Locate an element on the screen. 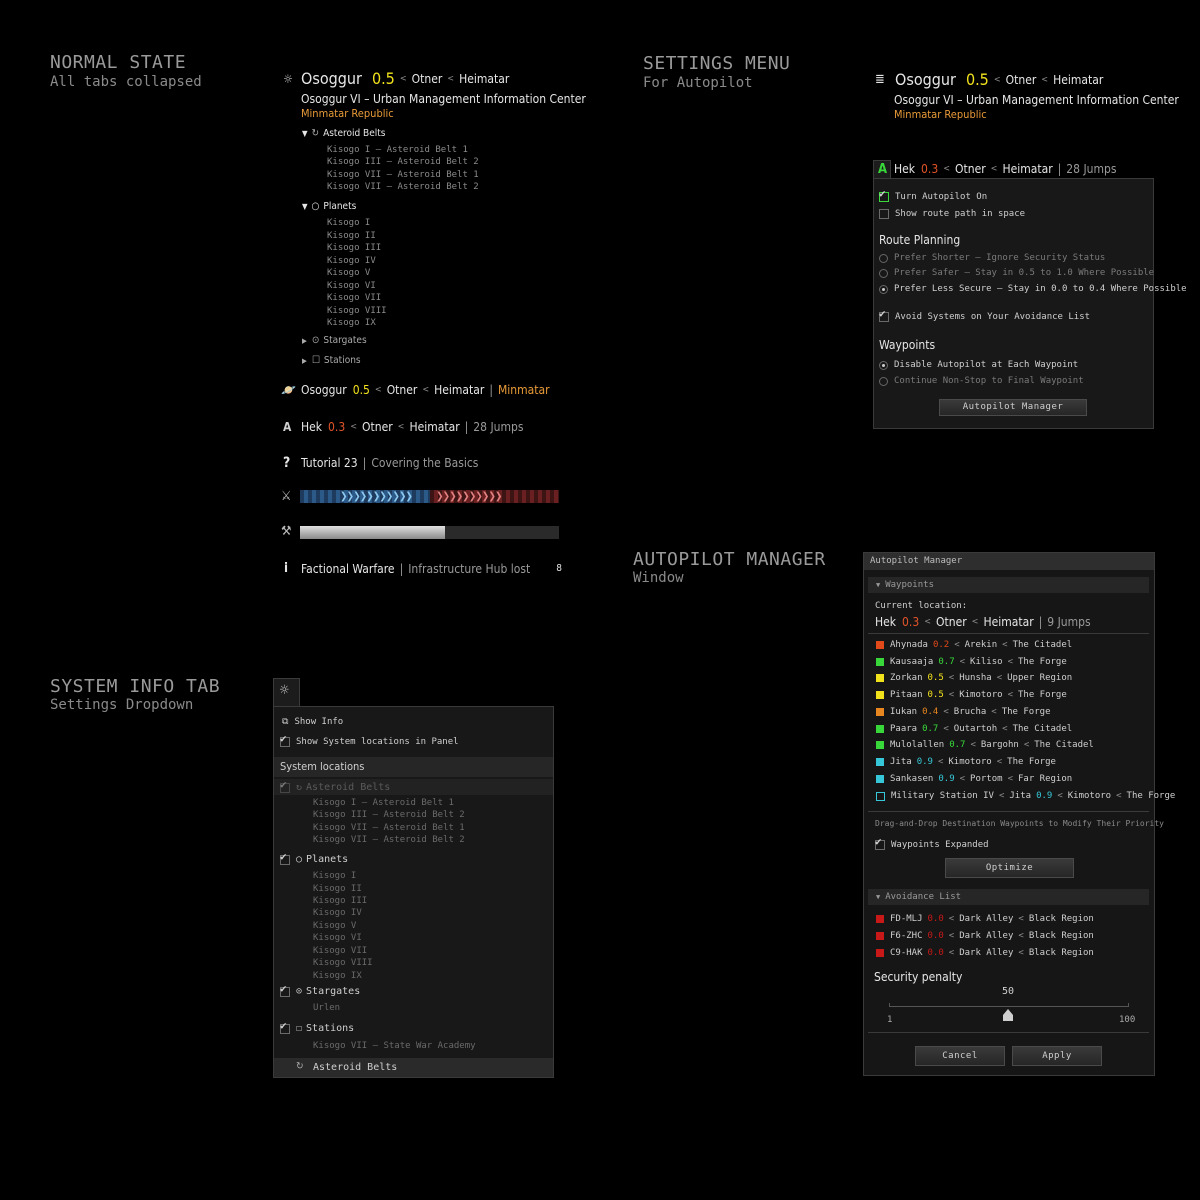 The height and width of the screenshot is (1200, 1200). avoid-system: F6-ZHC is located at coordinates (906, 936).